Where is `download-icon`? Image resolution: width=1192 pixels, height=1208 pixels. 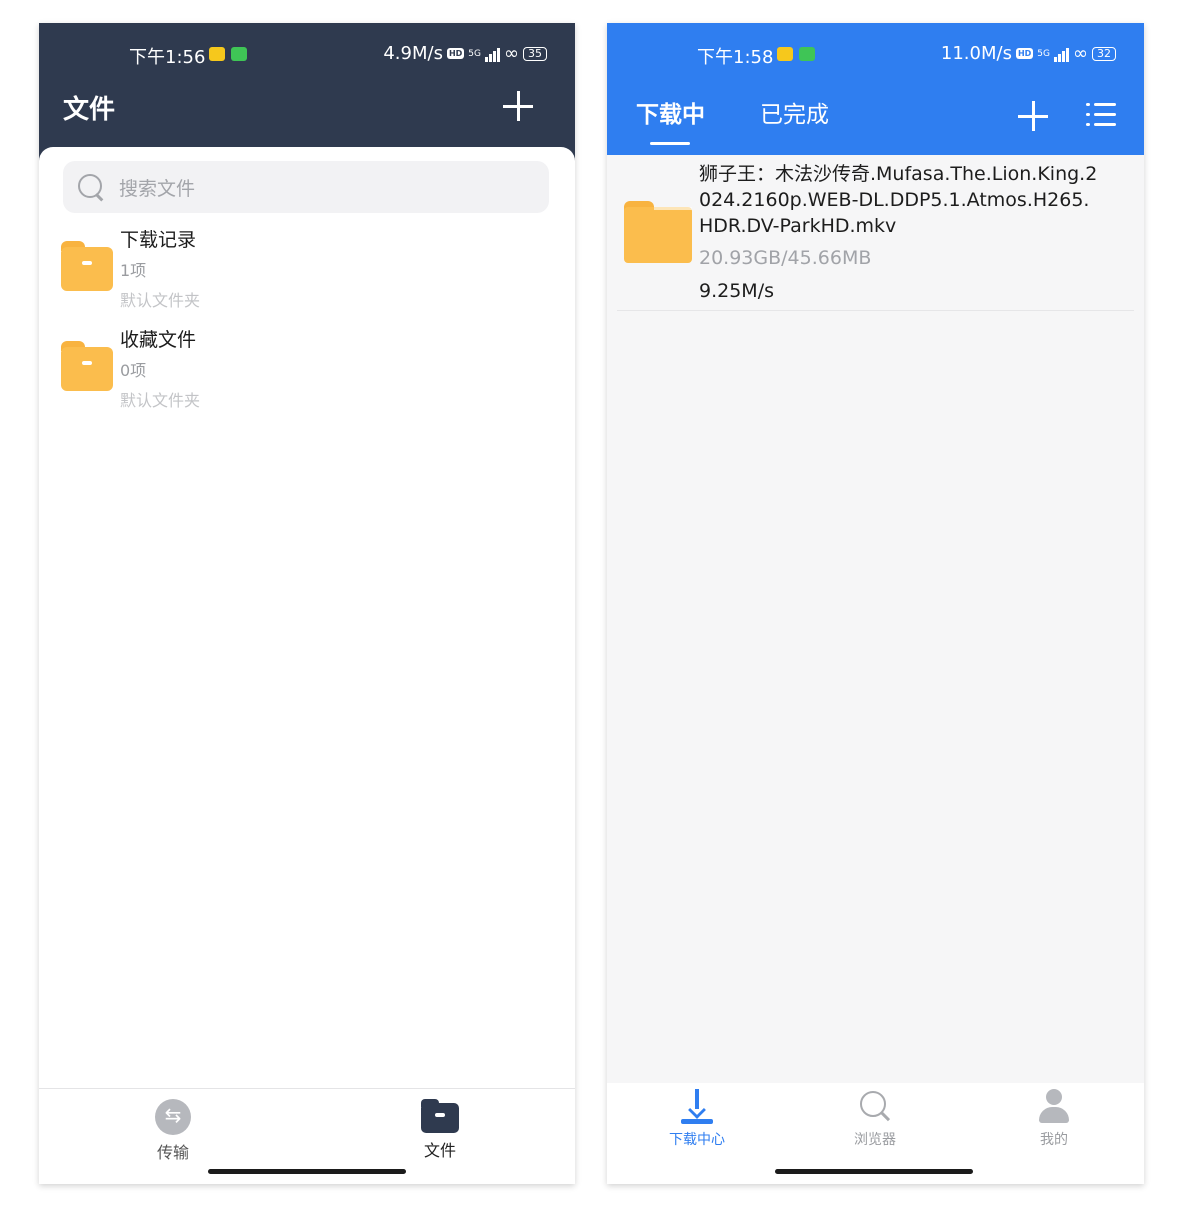 download-icon is located at coordinates (697, 1107).